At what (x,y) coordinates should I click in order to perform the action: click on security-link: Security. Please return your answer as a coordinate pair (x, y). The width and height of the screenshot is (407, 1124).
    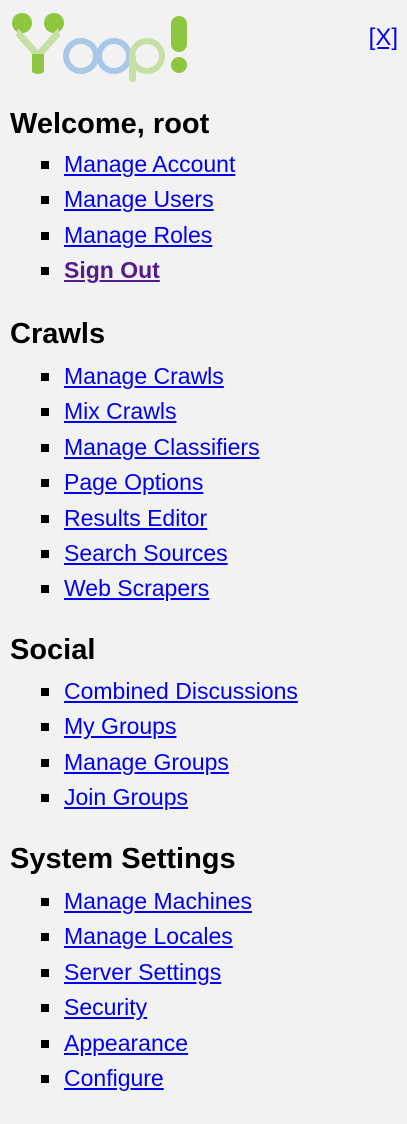
    Looking at the image, I should click on (105, 1007).